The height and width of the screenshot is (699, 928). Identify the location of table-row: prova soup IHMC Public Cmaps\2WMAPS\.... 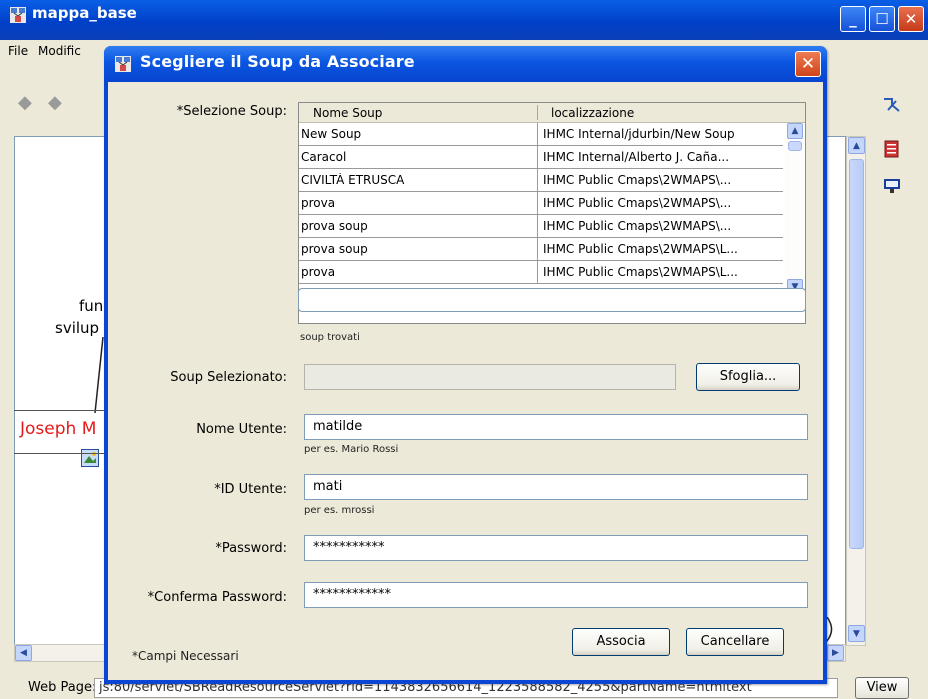
(541, 226).